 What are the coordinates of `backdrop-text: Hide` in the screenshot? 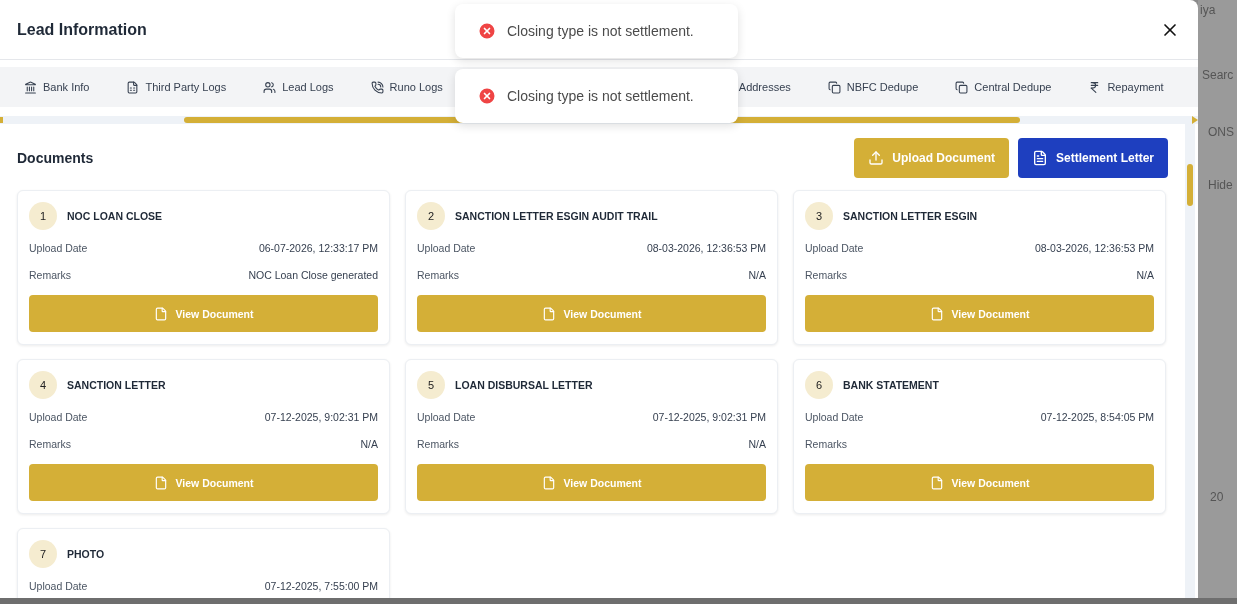 It's located at (1220, 185).